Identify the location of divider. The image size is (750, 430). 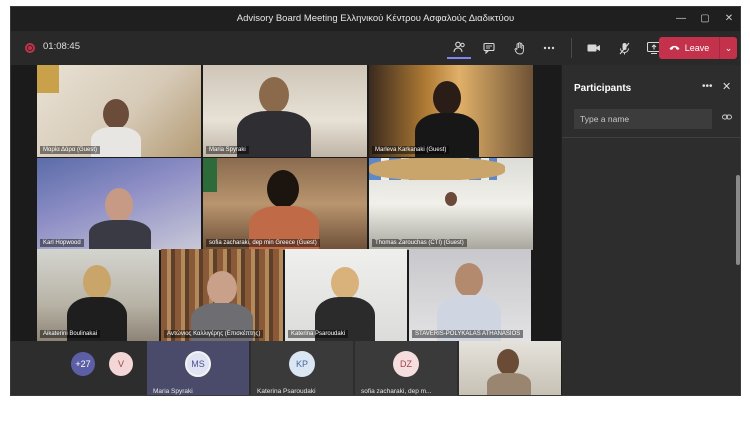
(651, 137).